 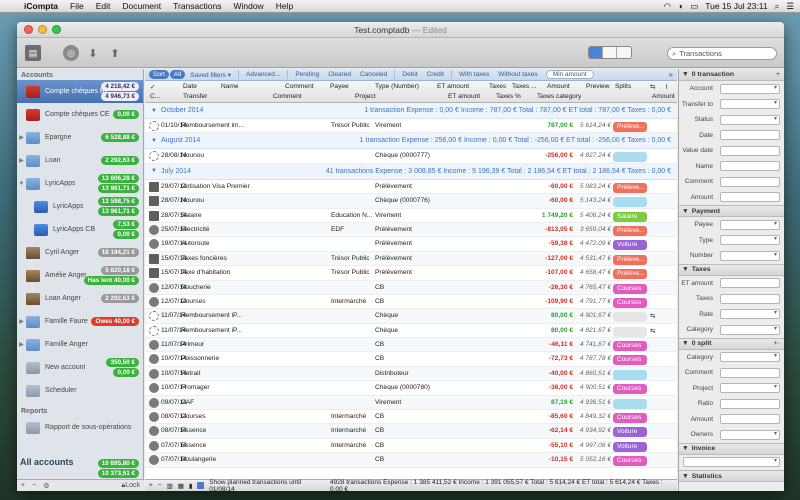 What do you see at coordinates (597, 86) in the screenshot?
I see `col-preview: Preview` at bounding box center [597, 86].